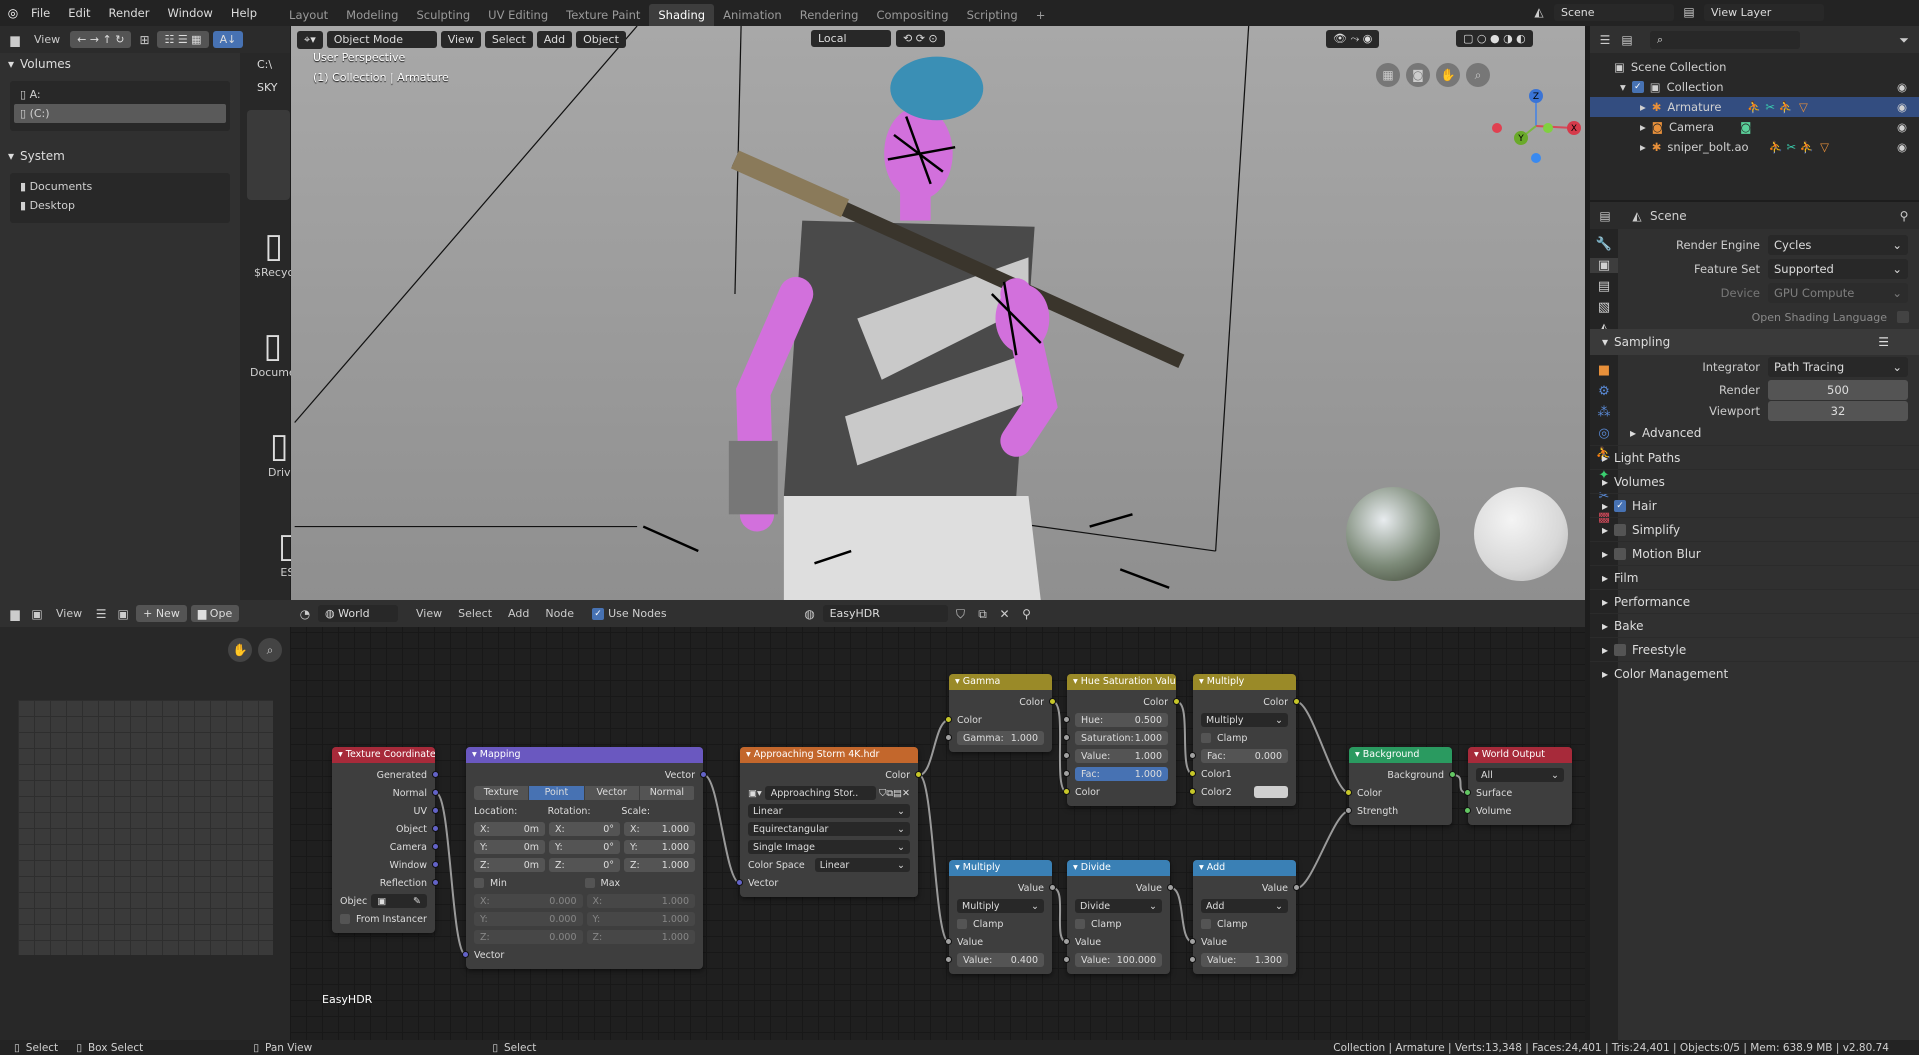 The width and height of the screenshot is (1919, 1055). What do you see at coordinates (598, 613) in the screenshot?
I see `use-nodes-checkbox: ✓` at bounding box center [598, 613].